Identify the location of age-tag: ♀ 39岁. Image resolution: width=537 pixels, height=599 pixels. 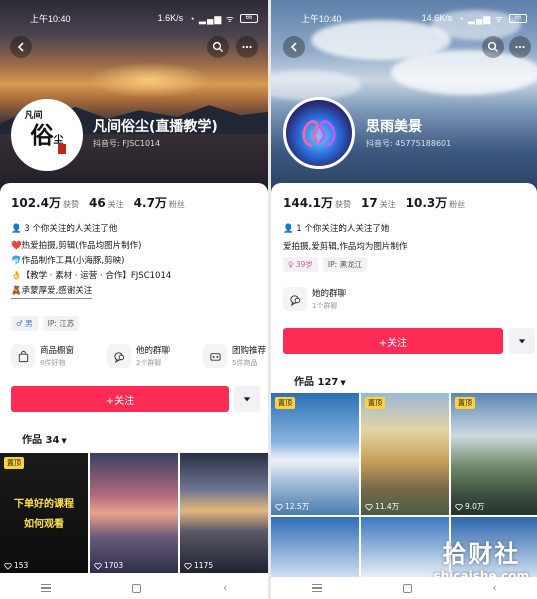
(300, 264).